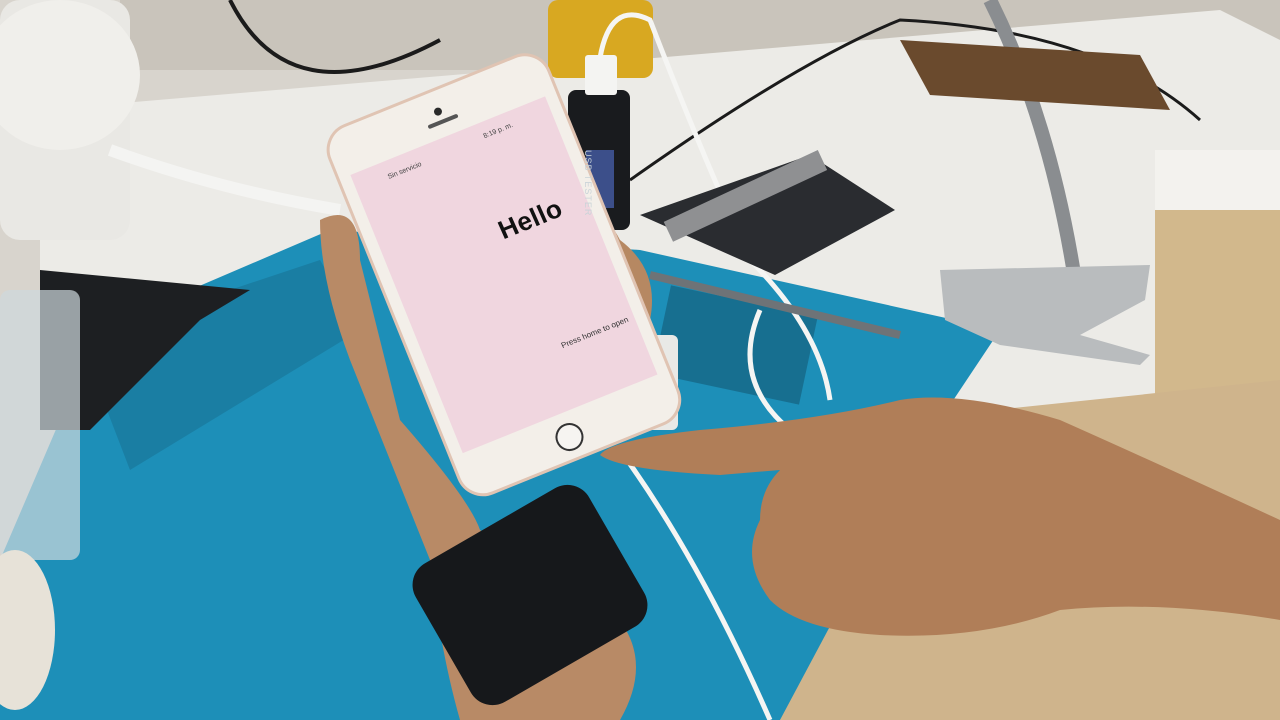 The image size is (1280, 720). What do you see at coordinates (1217, 180) in the screenshot?
I see `drawer-top` at bounding box center [1217, 180].